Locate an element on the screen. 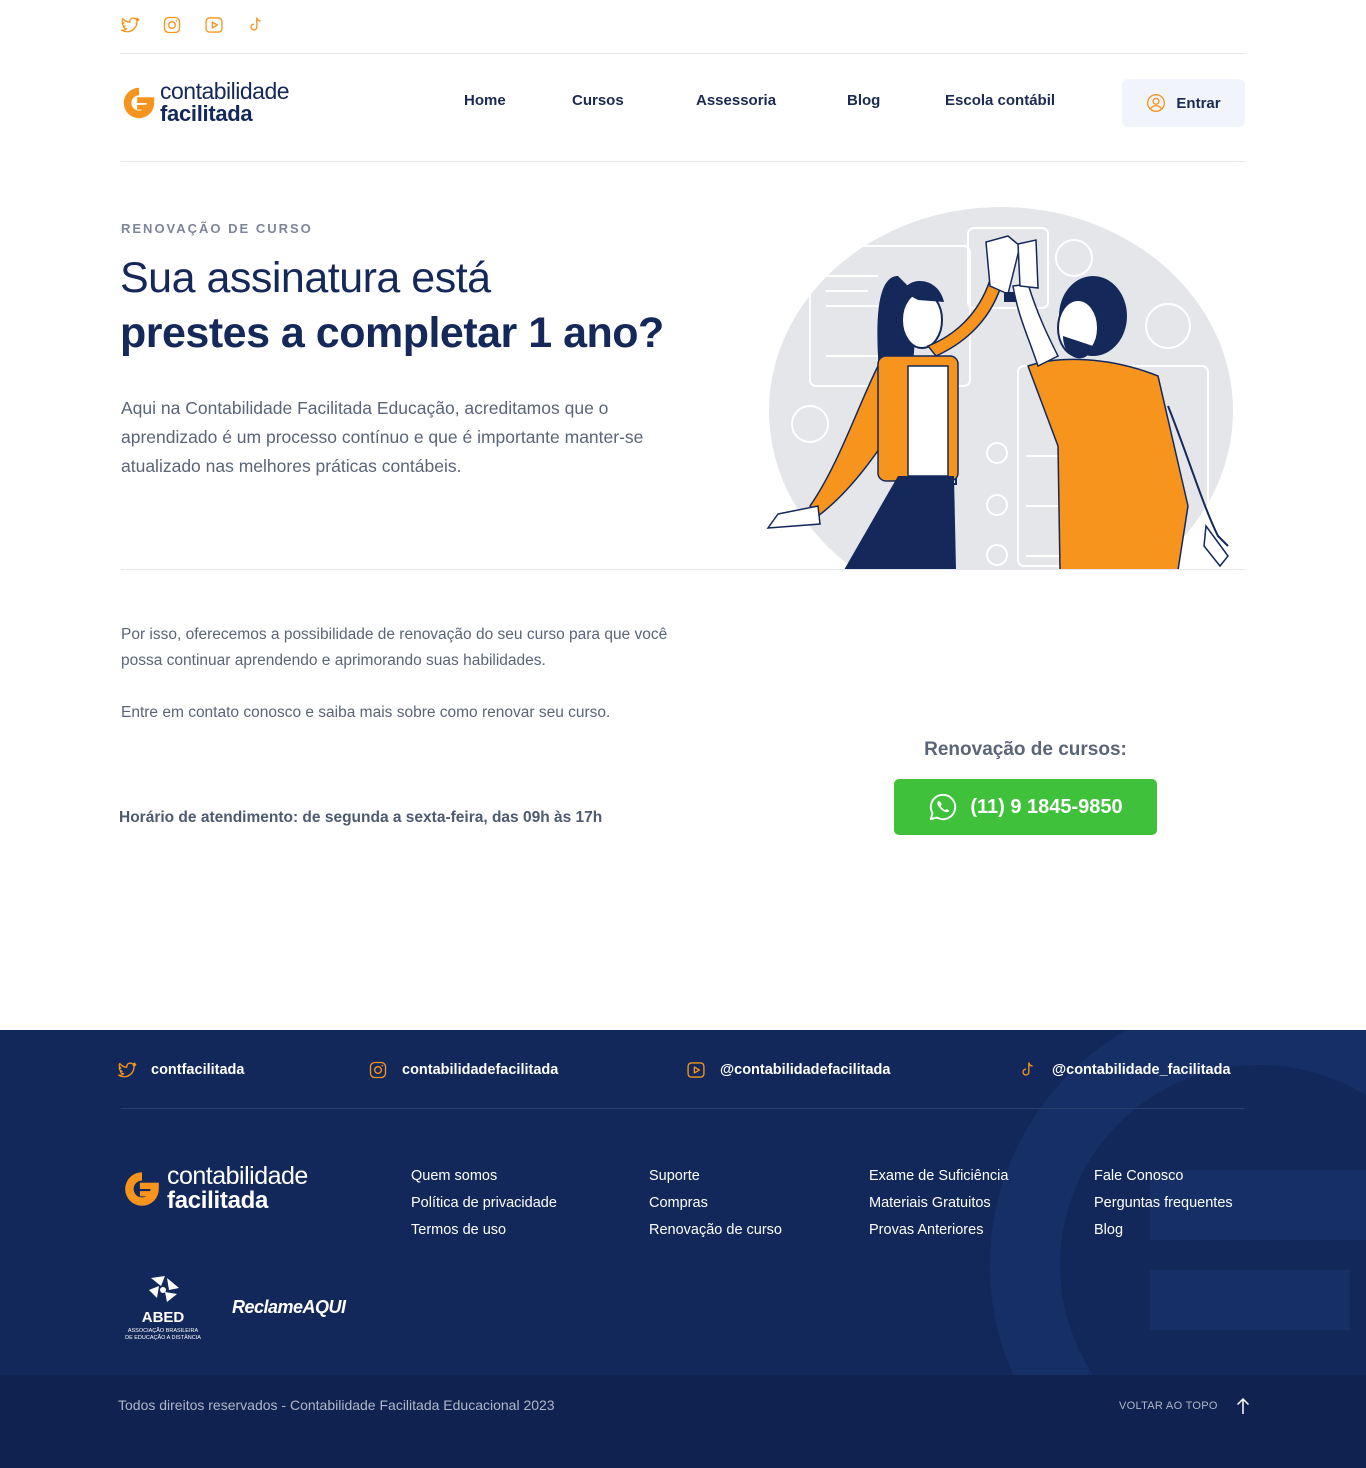  abed-name: ABED is located at coordinates (163, 1317).